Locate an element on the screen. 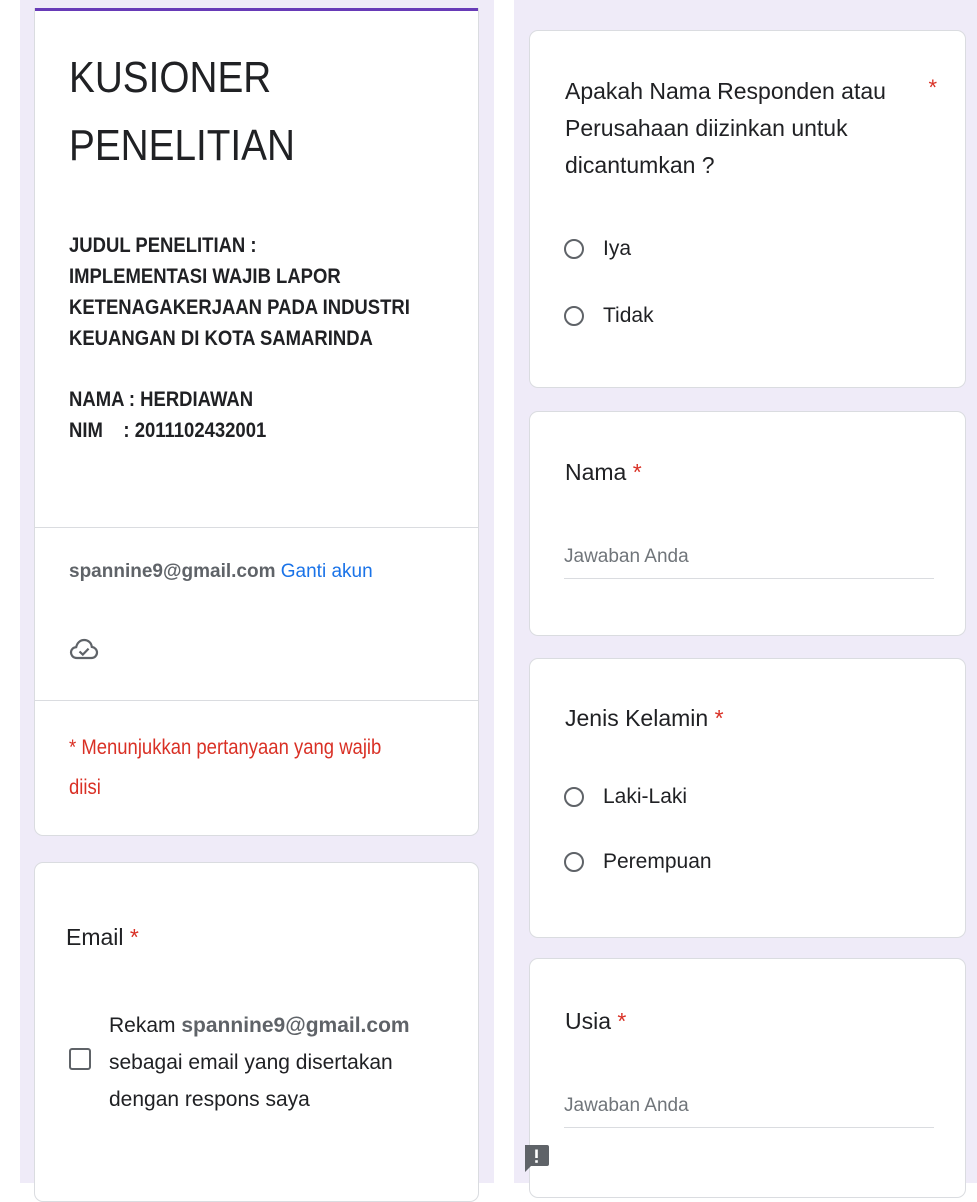 The width and height of the screenshot is (977, 1202). record-email-address: spannine9@gmail.com is located at coordinates (295, 1025).